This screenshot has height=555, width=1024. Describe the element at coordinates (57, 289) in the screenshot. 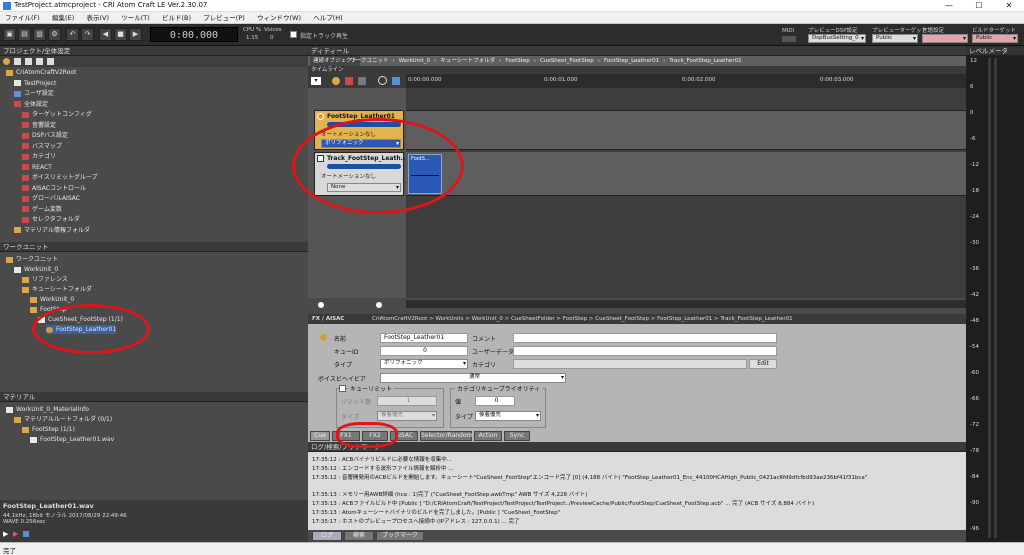

I see `tree-item: キューシートフォルダ` at that location.